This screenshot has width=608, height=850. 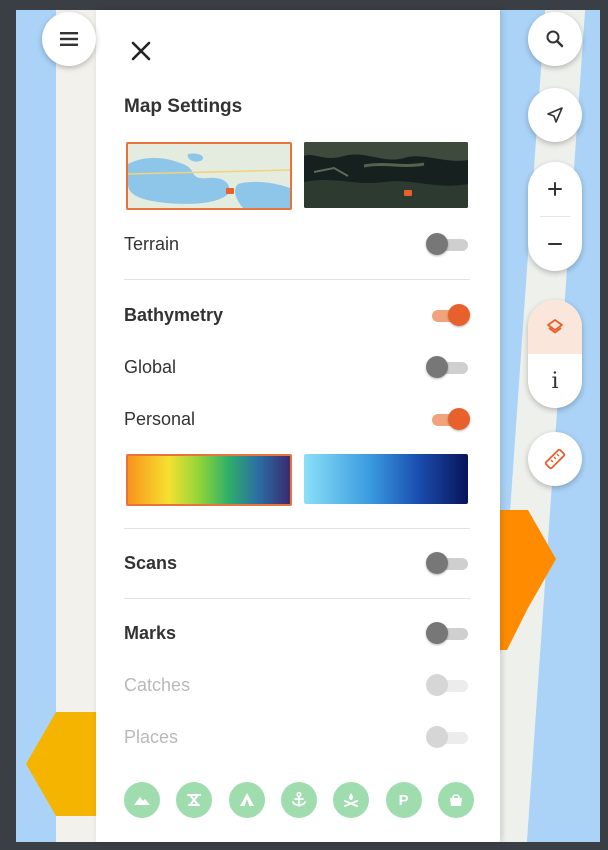 I want to click on close-icon, so click(x=141, y=51).